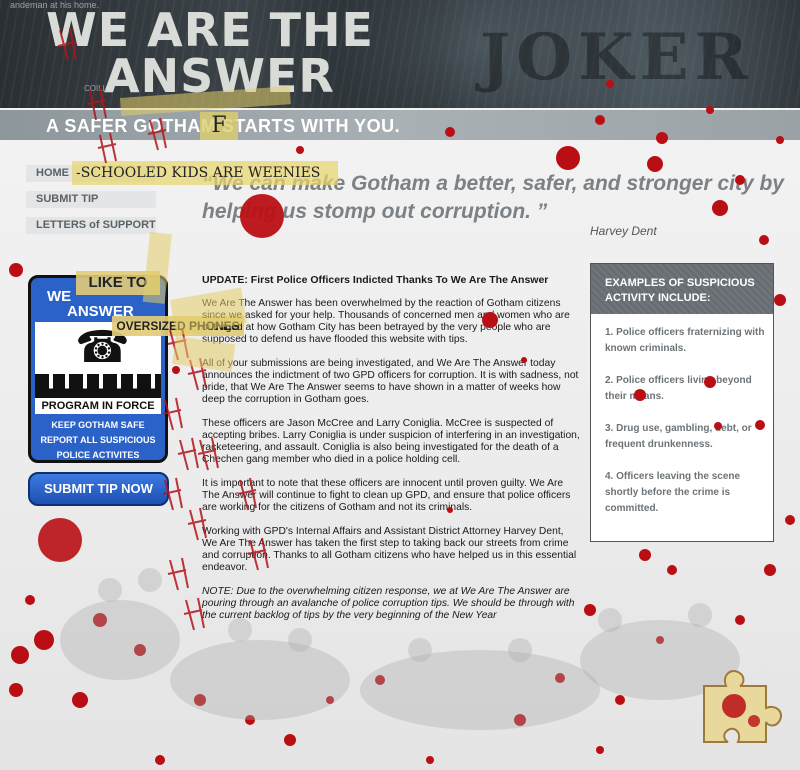  I want to click on puzzle-piece-icon, so click(741, 706).